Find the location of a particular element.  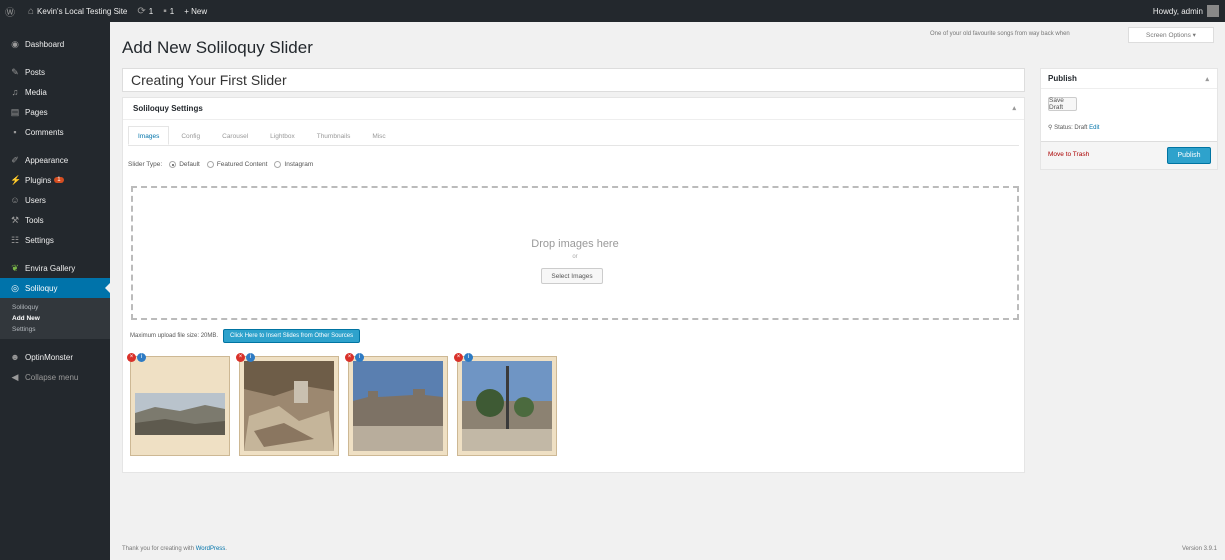

tab-misc: Misc is located at coordinates (378, 135).